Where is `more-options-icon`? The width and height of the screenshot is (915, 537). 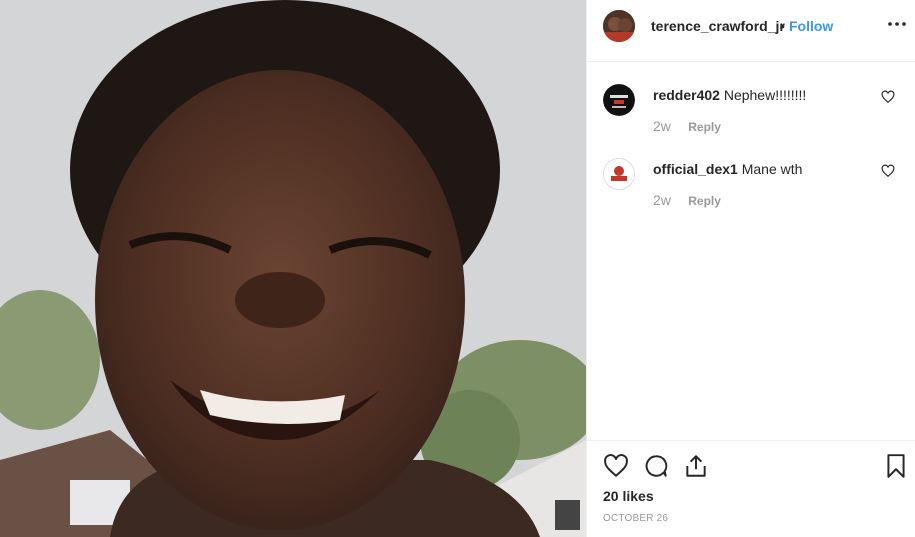 more-options-icon is located at coordinates (897, 24).